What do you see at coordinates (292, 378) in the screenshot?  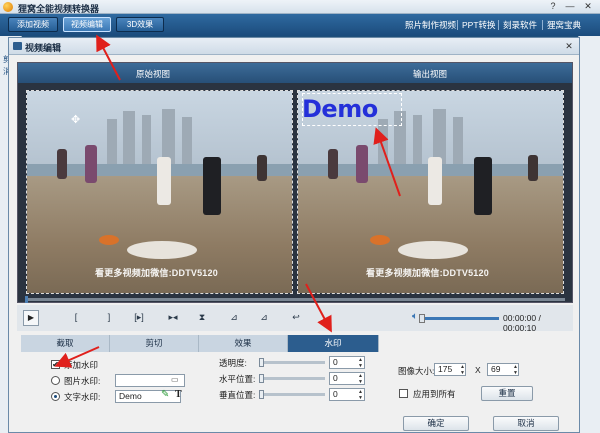 I see `horizontal-position-slider` at bounding box center [292, 378].